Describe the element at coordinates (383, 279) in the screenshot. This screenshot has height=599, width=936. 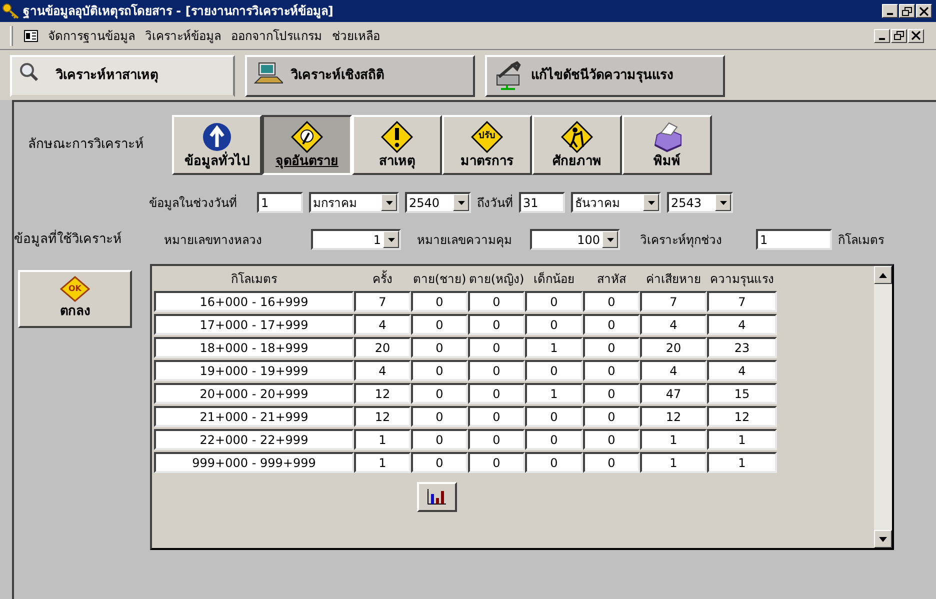
I see `column-header: ครั้ง` at that location.